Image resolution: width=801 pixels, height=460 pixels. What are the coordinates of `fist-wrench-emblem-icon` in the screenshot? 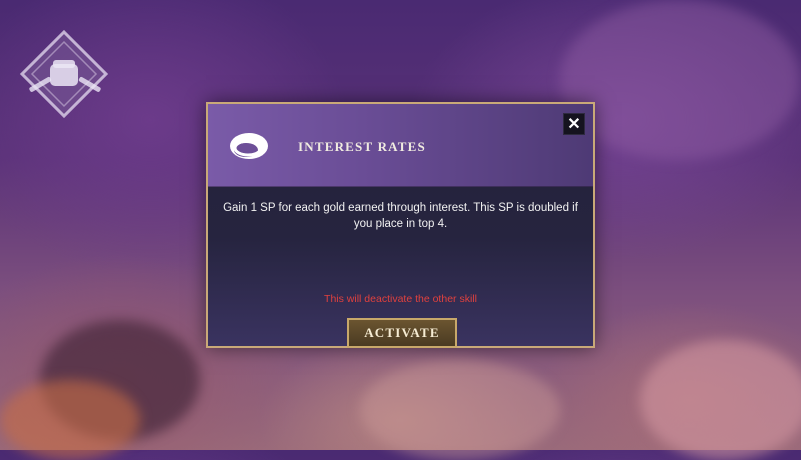 It's located at (64, 74).